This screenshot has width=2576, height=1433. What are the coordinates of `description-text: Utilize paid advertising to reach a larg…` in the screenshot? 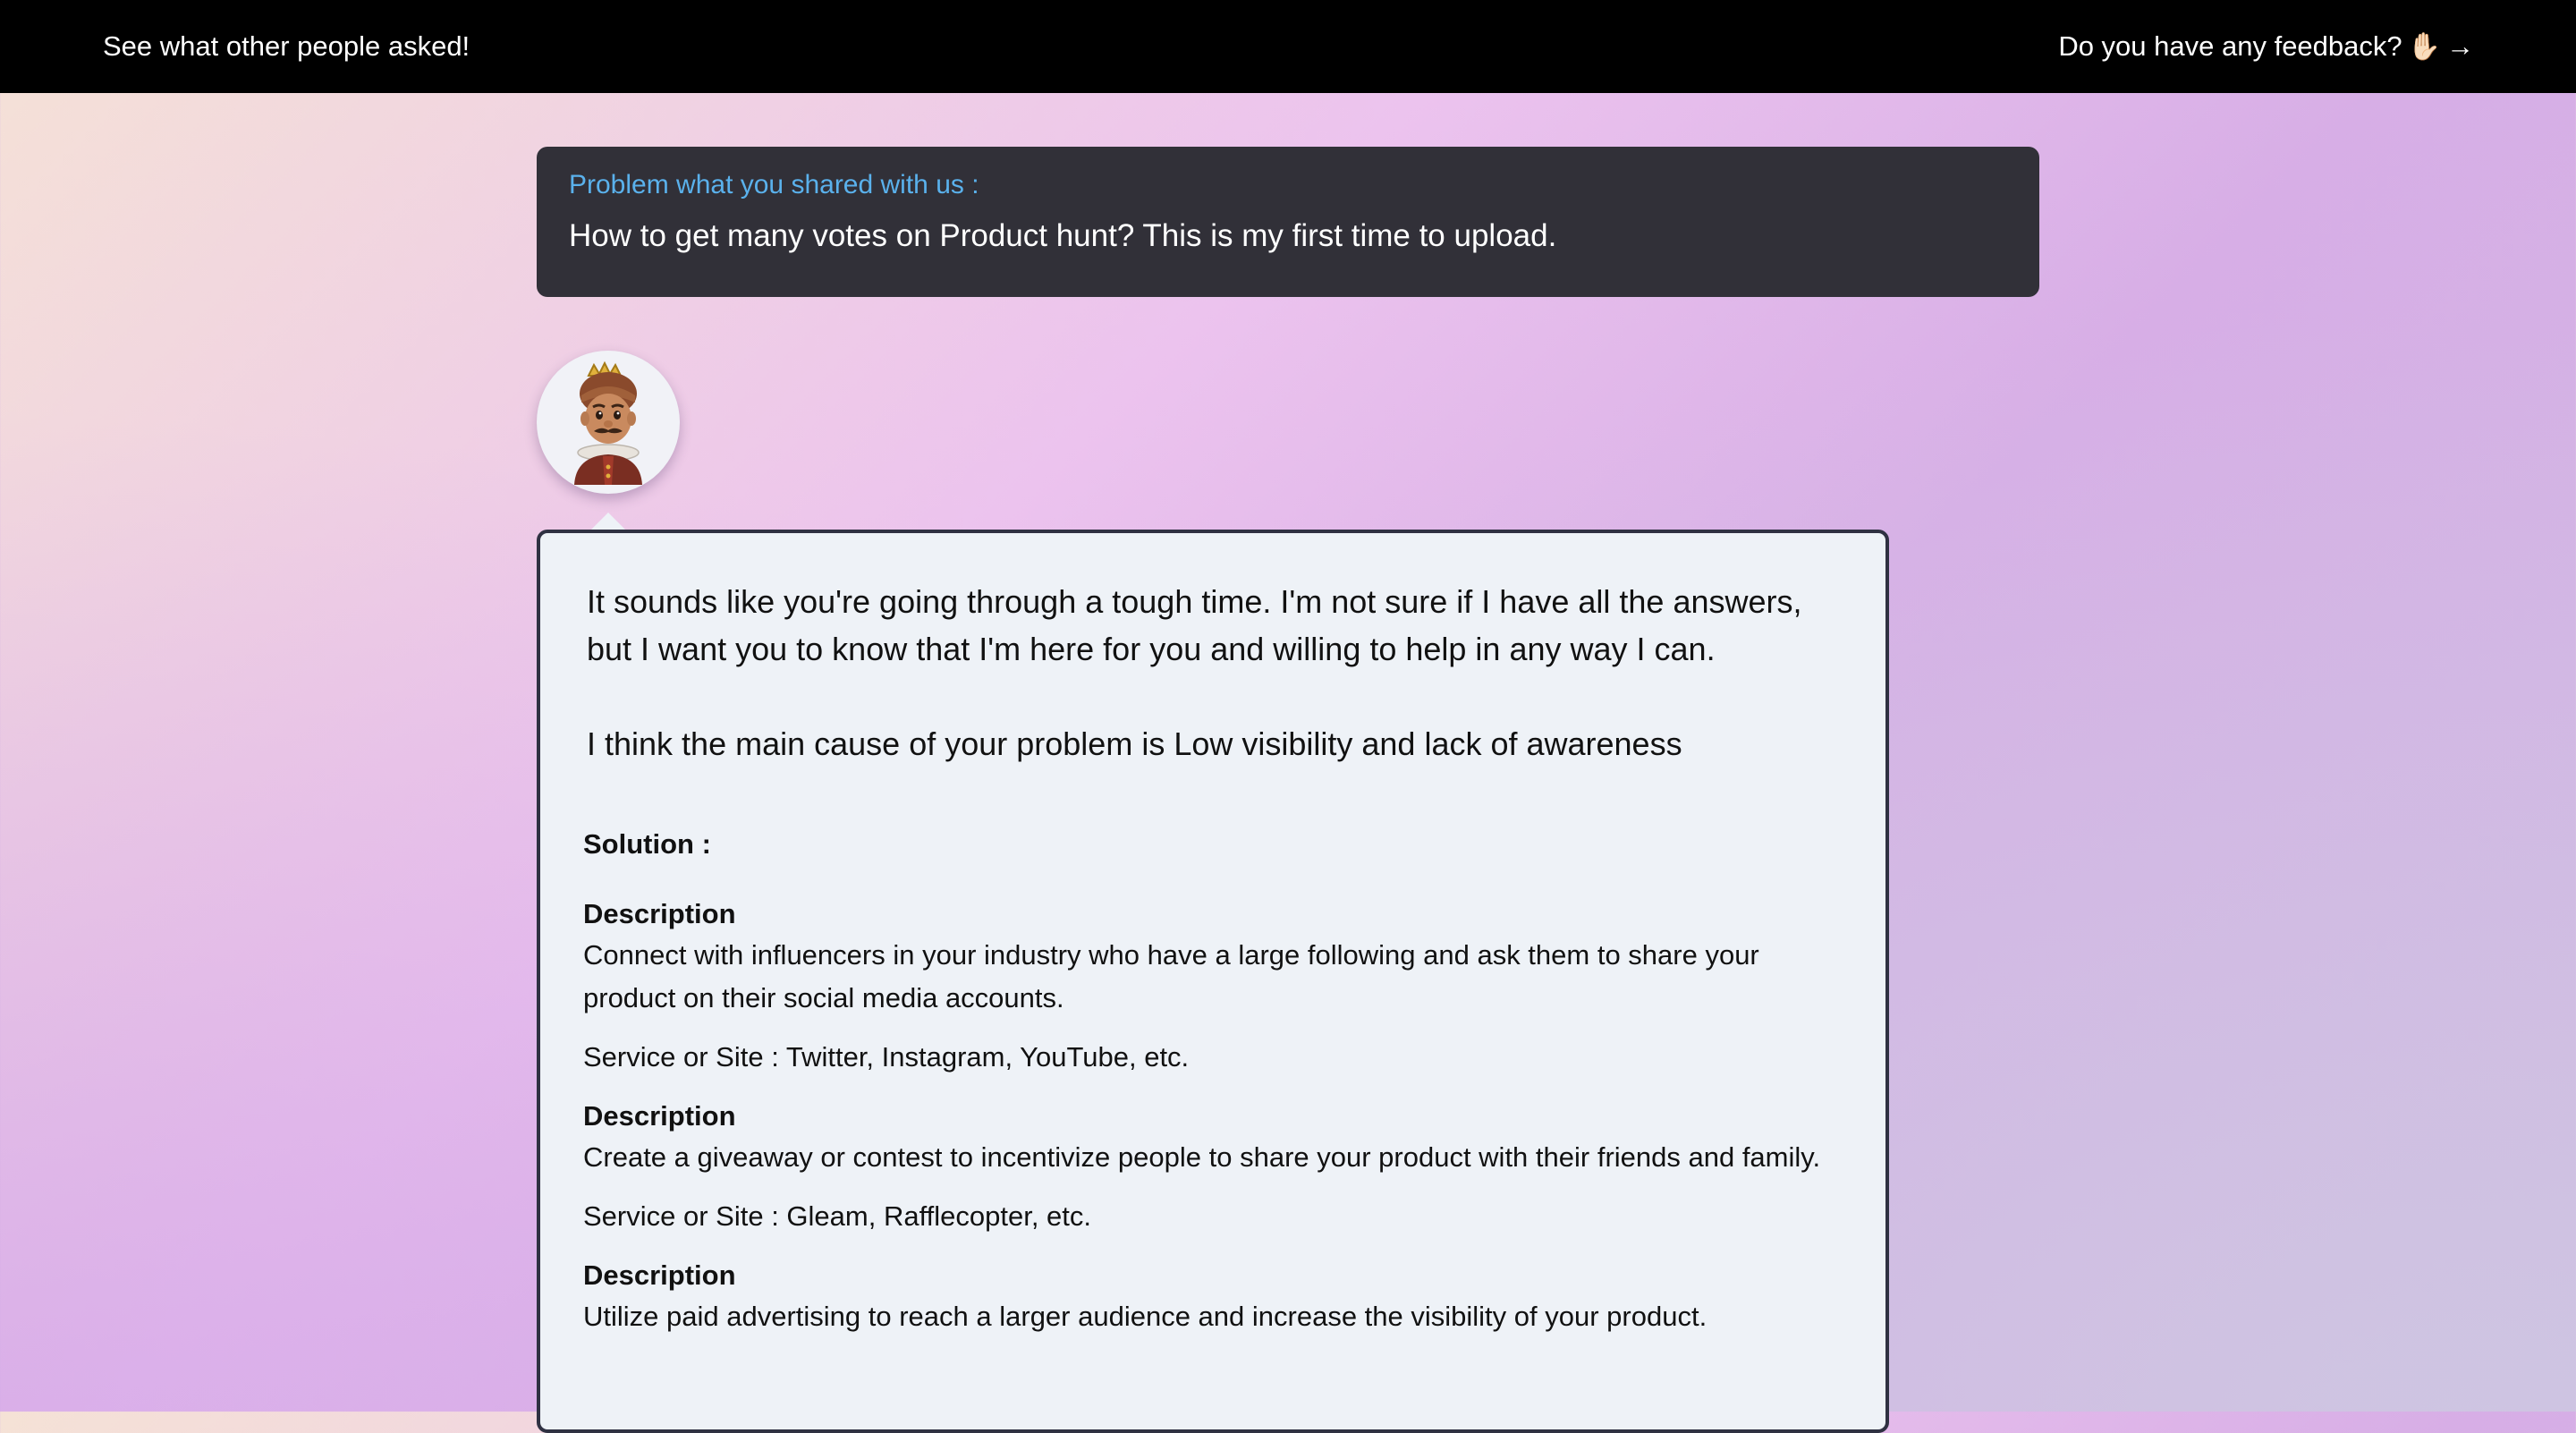 It's located at (1145, 1316).